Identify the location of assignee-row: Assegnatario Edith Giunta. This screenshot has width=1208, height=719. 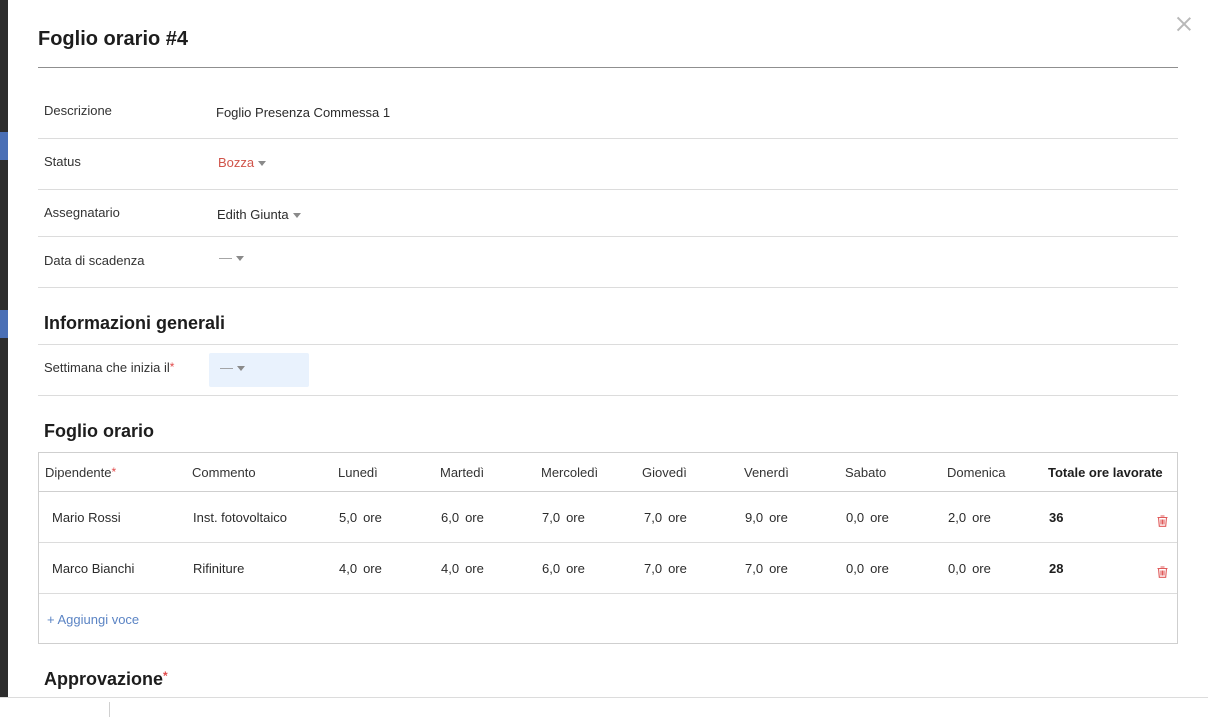
(608, 213).